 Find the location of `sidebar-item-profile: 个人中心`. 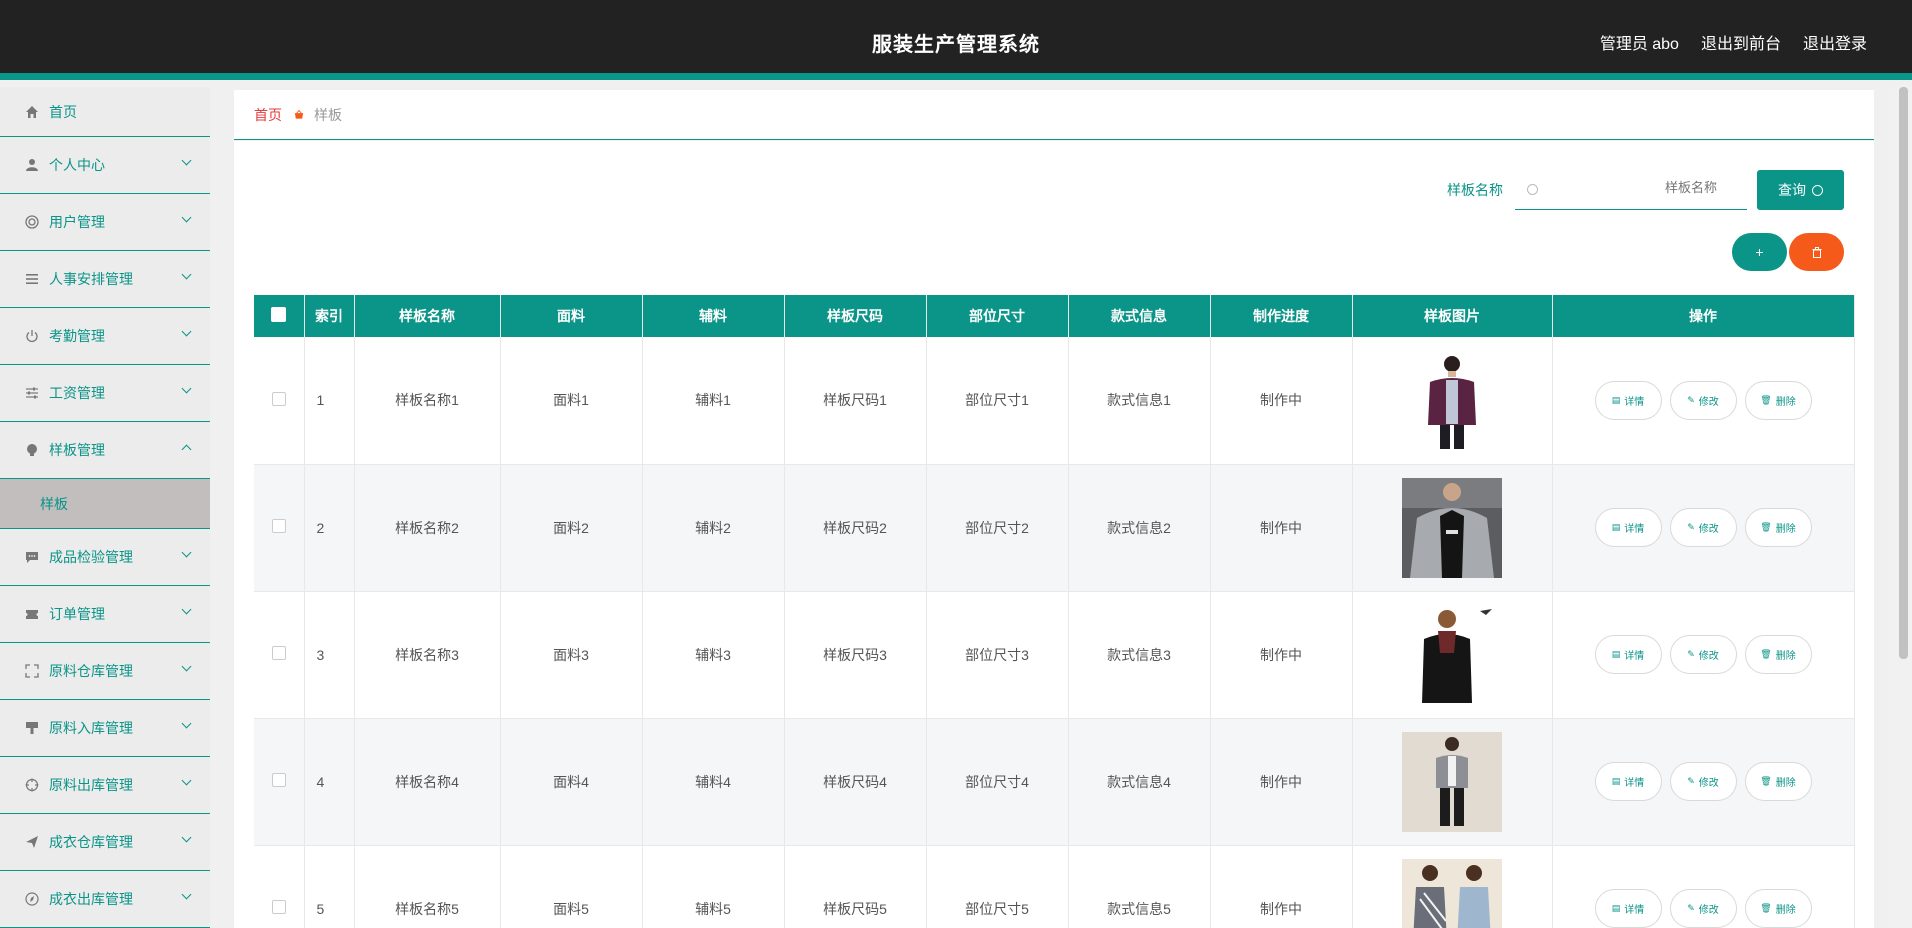

sidebar-item-profile: 个人中心 is located at coordinates (105, 165).